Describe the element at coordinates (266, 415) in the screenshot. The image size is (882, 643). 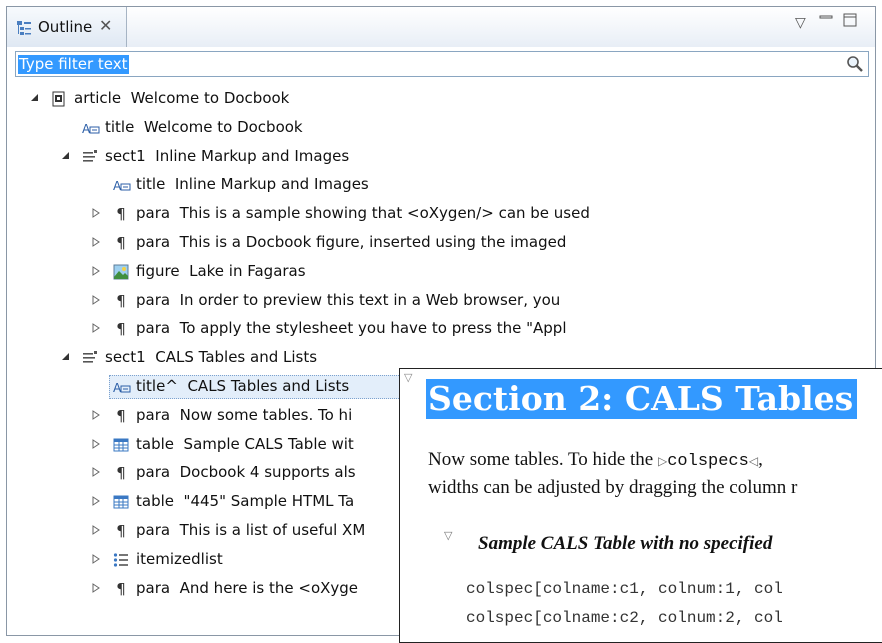
I see `node-text: Now some tables. To hi` at that location.